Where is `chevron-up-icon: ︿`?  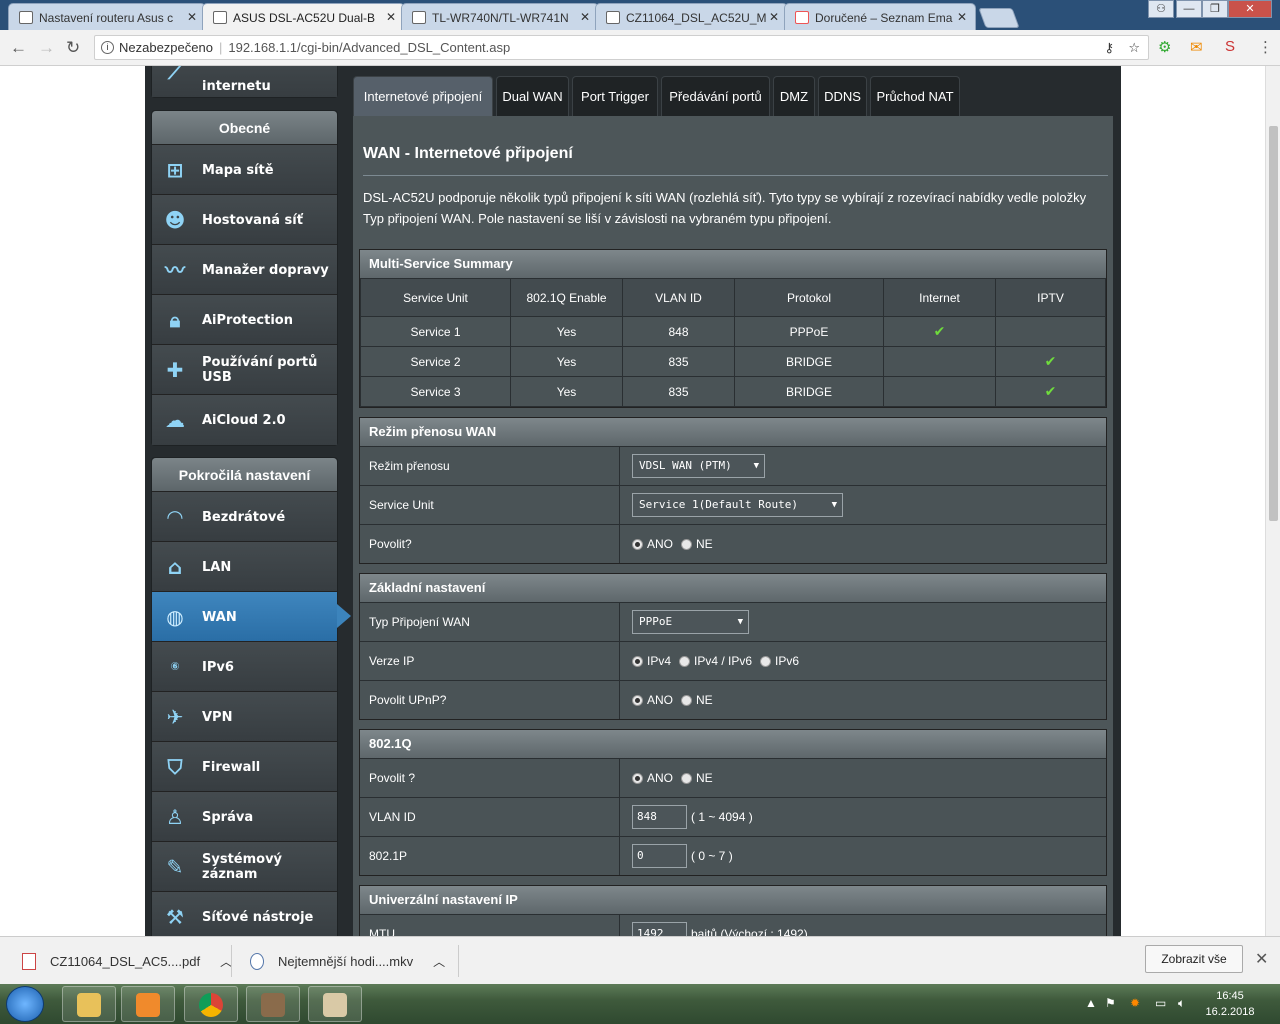 chevron-up-icon: ︿ is located at coordinates (439, 961).